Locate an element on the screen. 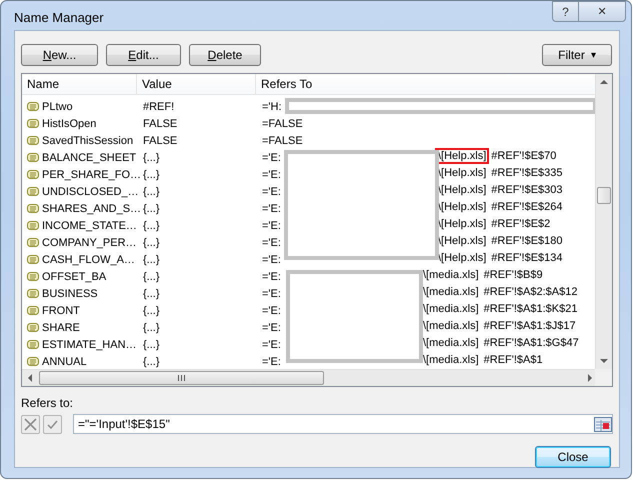  table-cell-text: #REF'!$E$2 is located at coordinates (520, 224).